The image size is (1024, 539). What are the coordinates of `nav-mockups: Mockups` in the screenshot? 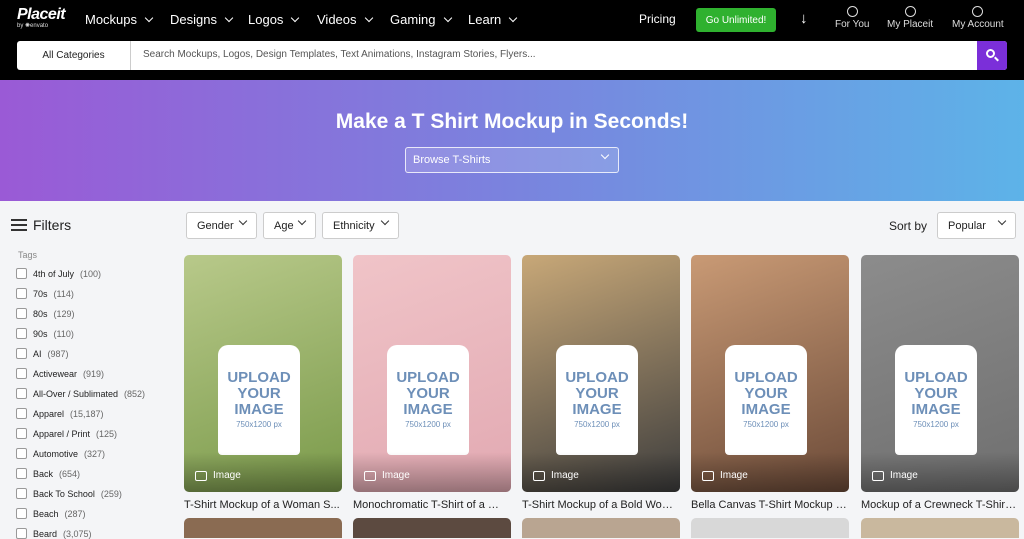 It's located at (119, 19).